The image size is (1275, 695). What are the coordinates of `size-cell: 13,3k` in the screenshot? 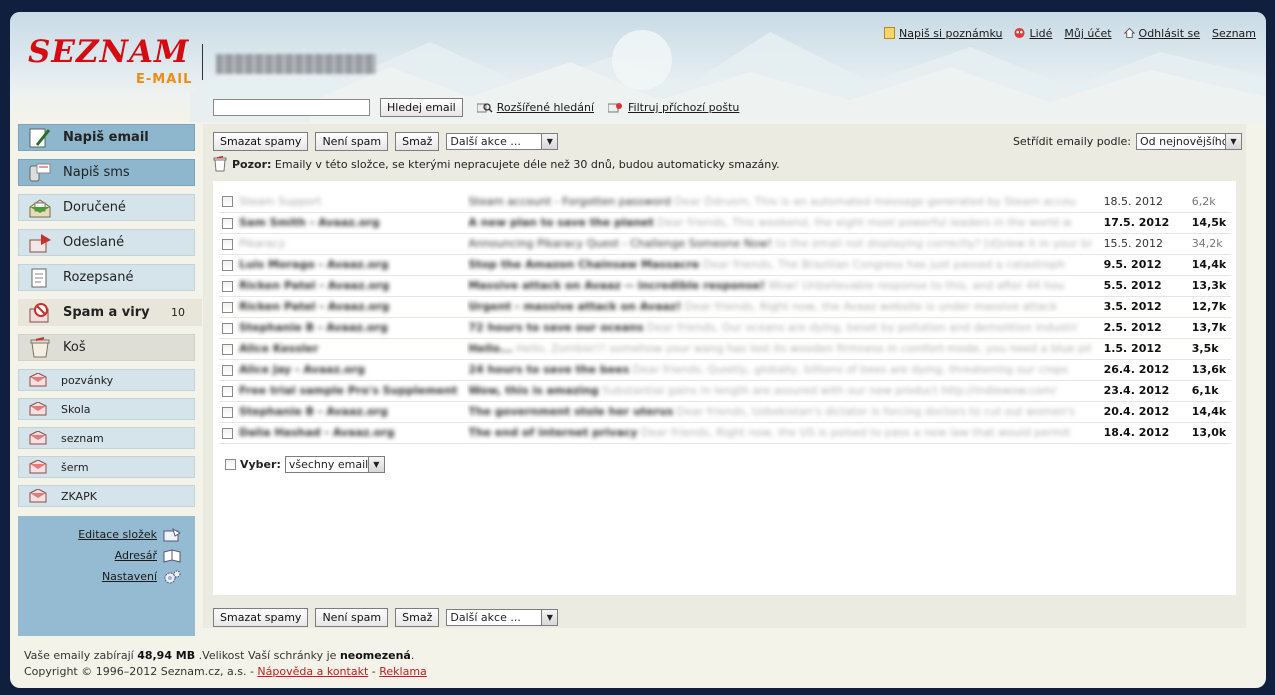 It's located at (1203, 286).